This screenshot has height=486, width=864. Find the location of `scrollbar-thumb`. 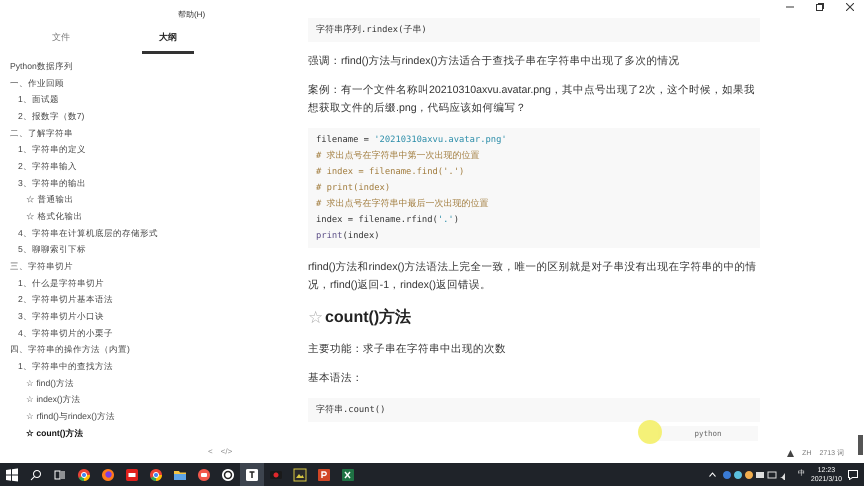

scrollbar-thumb is located at coordinates (860, 445).